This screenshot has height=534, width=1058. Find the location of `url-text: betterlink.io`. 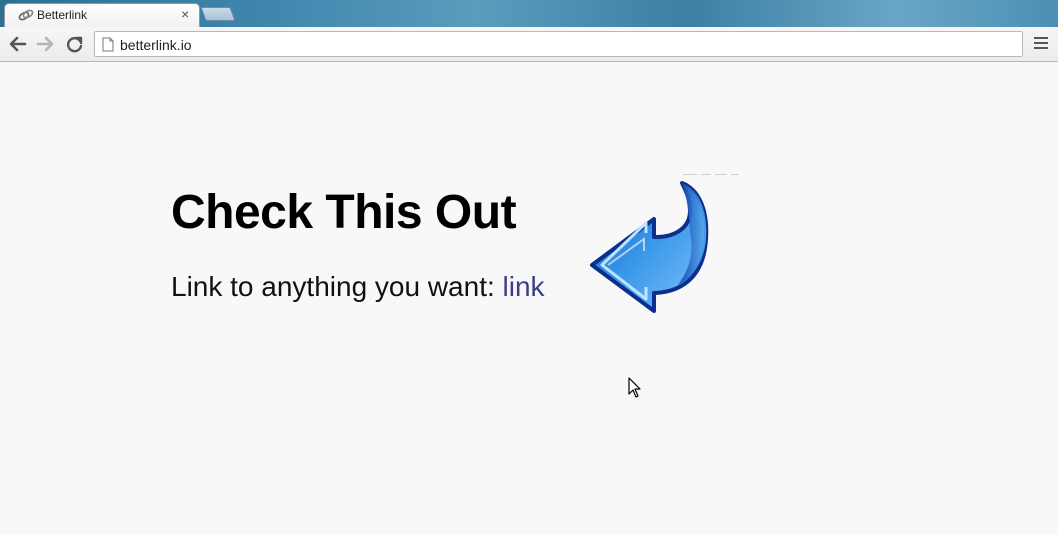

url-text: betterlink.io is located at coordinates (156, 45).